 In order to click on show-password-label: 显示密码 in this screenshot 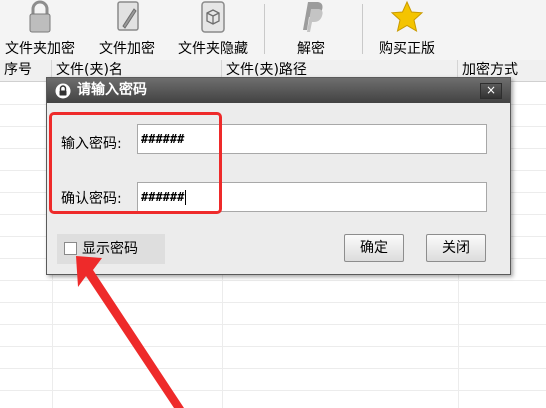, I will do `click(110, 249)`.